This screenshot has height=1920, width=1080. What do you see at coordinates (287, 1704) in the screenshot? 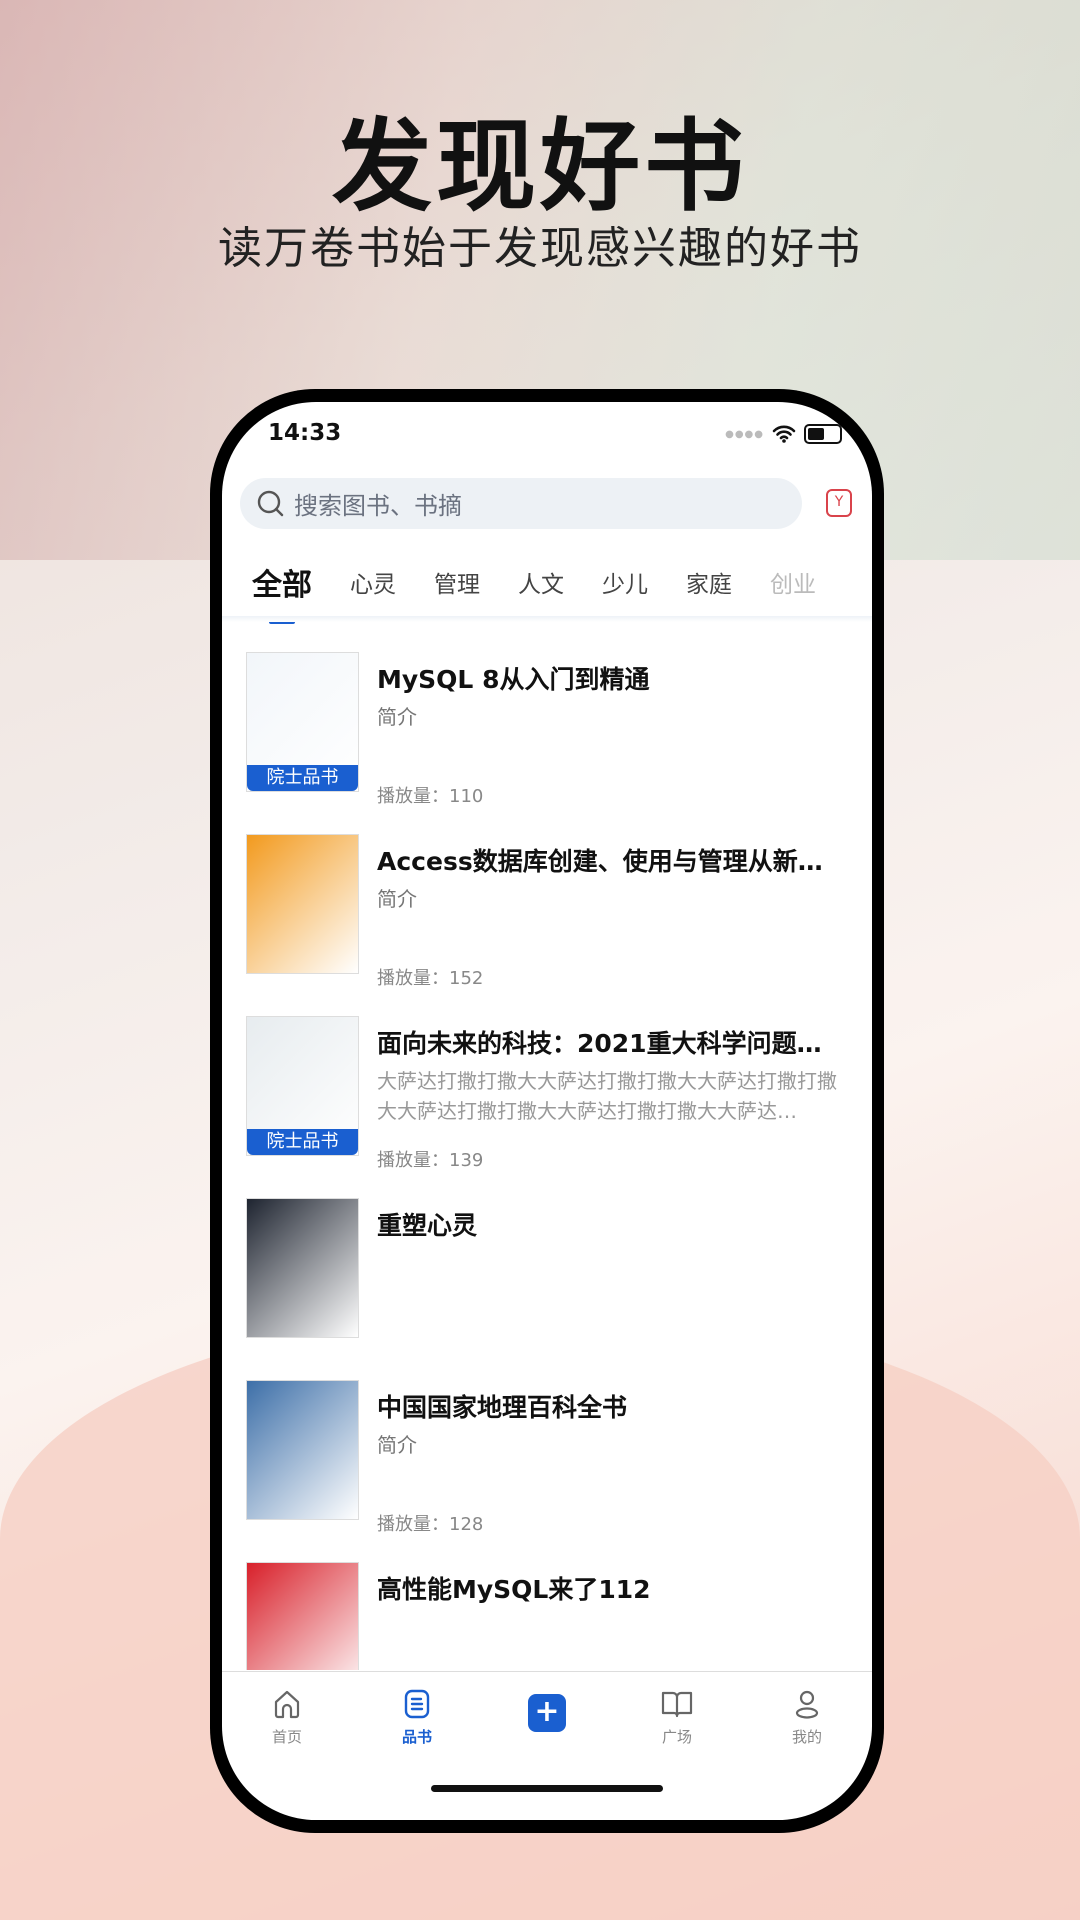
I see `home-icon` at bounding box center [287, 1704].